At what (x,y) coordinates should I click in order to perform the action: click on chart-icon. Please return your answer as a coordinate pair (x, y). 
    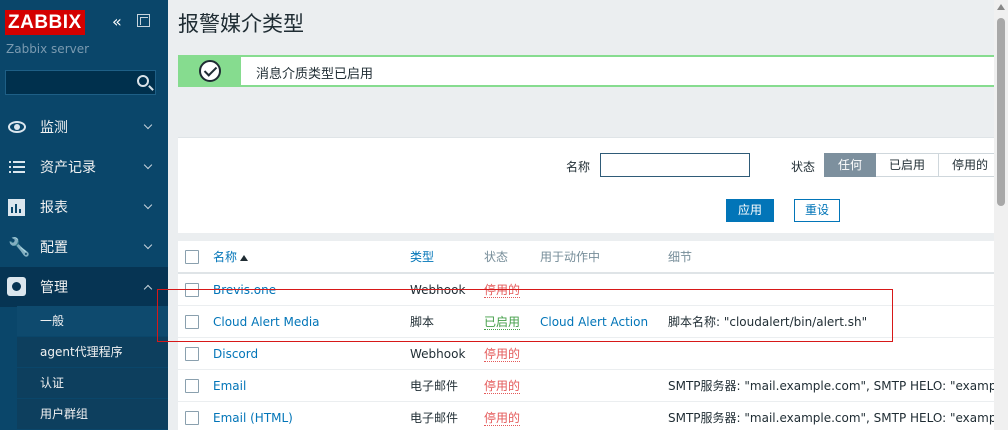
    Looking at the image, I should click on (16, 207).